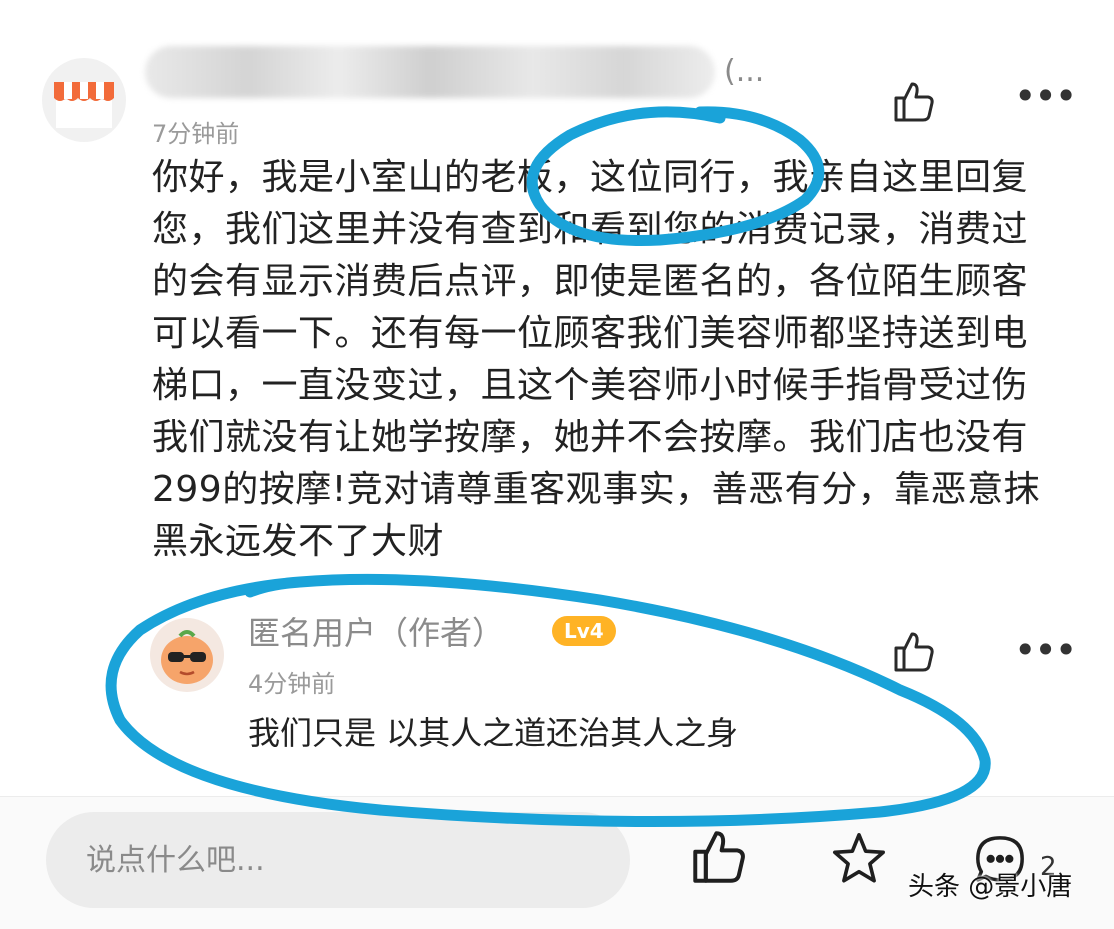  Describe the element at coordinates (292, 684) in the screenshot. I see `reply-timestamp: 4分钟前` at that location.